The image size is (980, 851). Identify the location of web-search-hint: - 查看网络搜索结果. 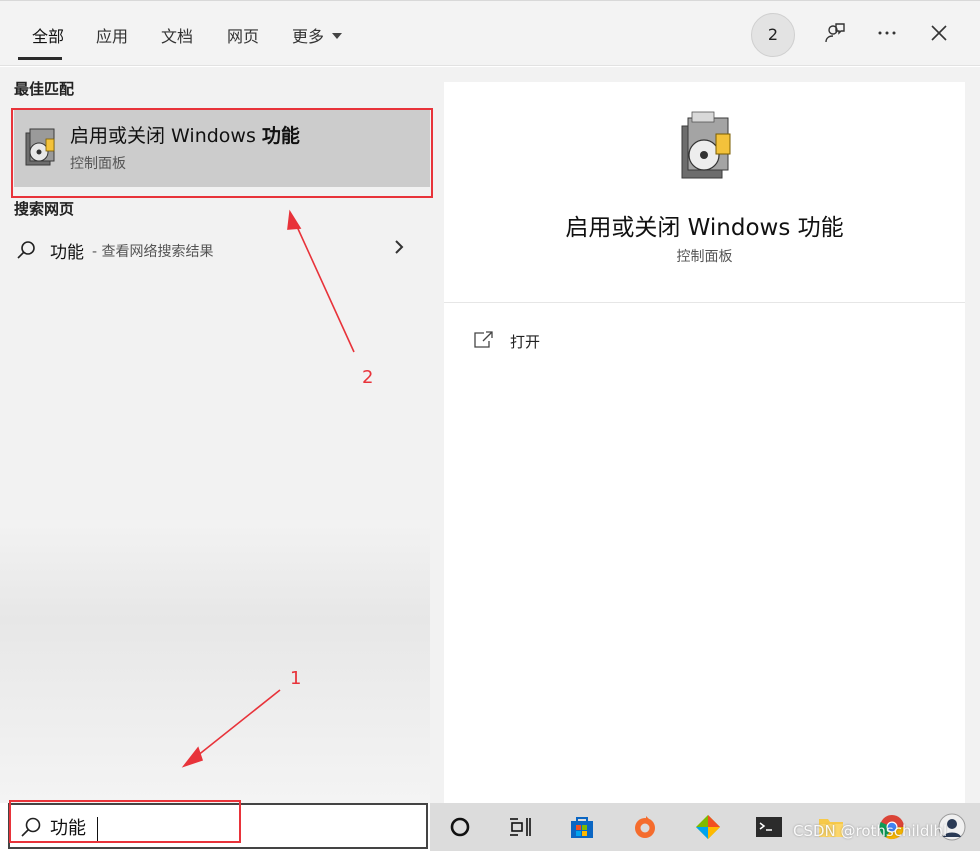
(153, 252).